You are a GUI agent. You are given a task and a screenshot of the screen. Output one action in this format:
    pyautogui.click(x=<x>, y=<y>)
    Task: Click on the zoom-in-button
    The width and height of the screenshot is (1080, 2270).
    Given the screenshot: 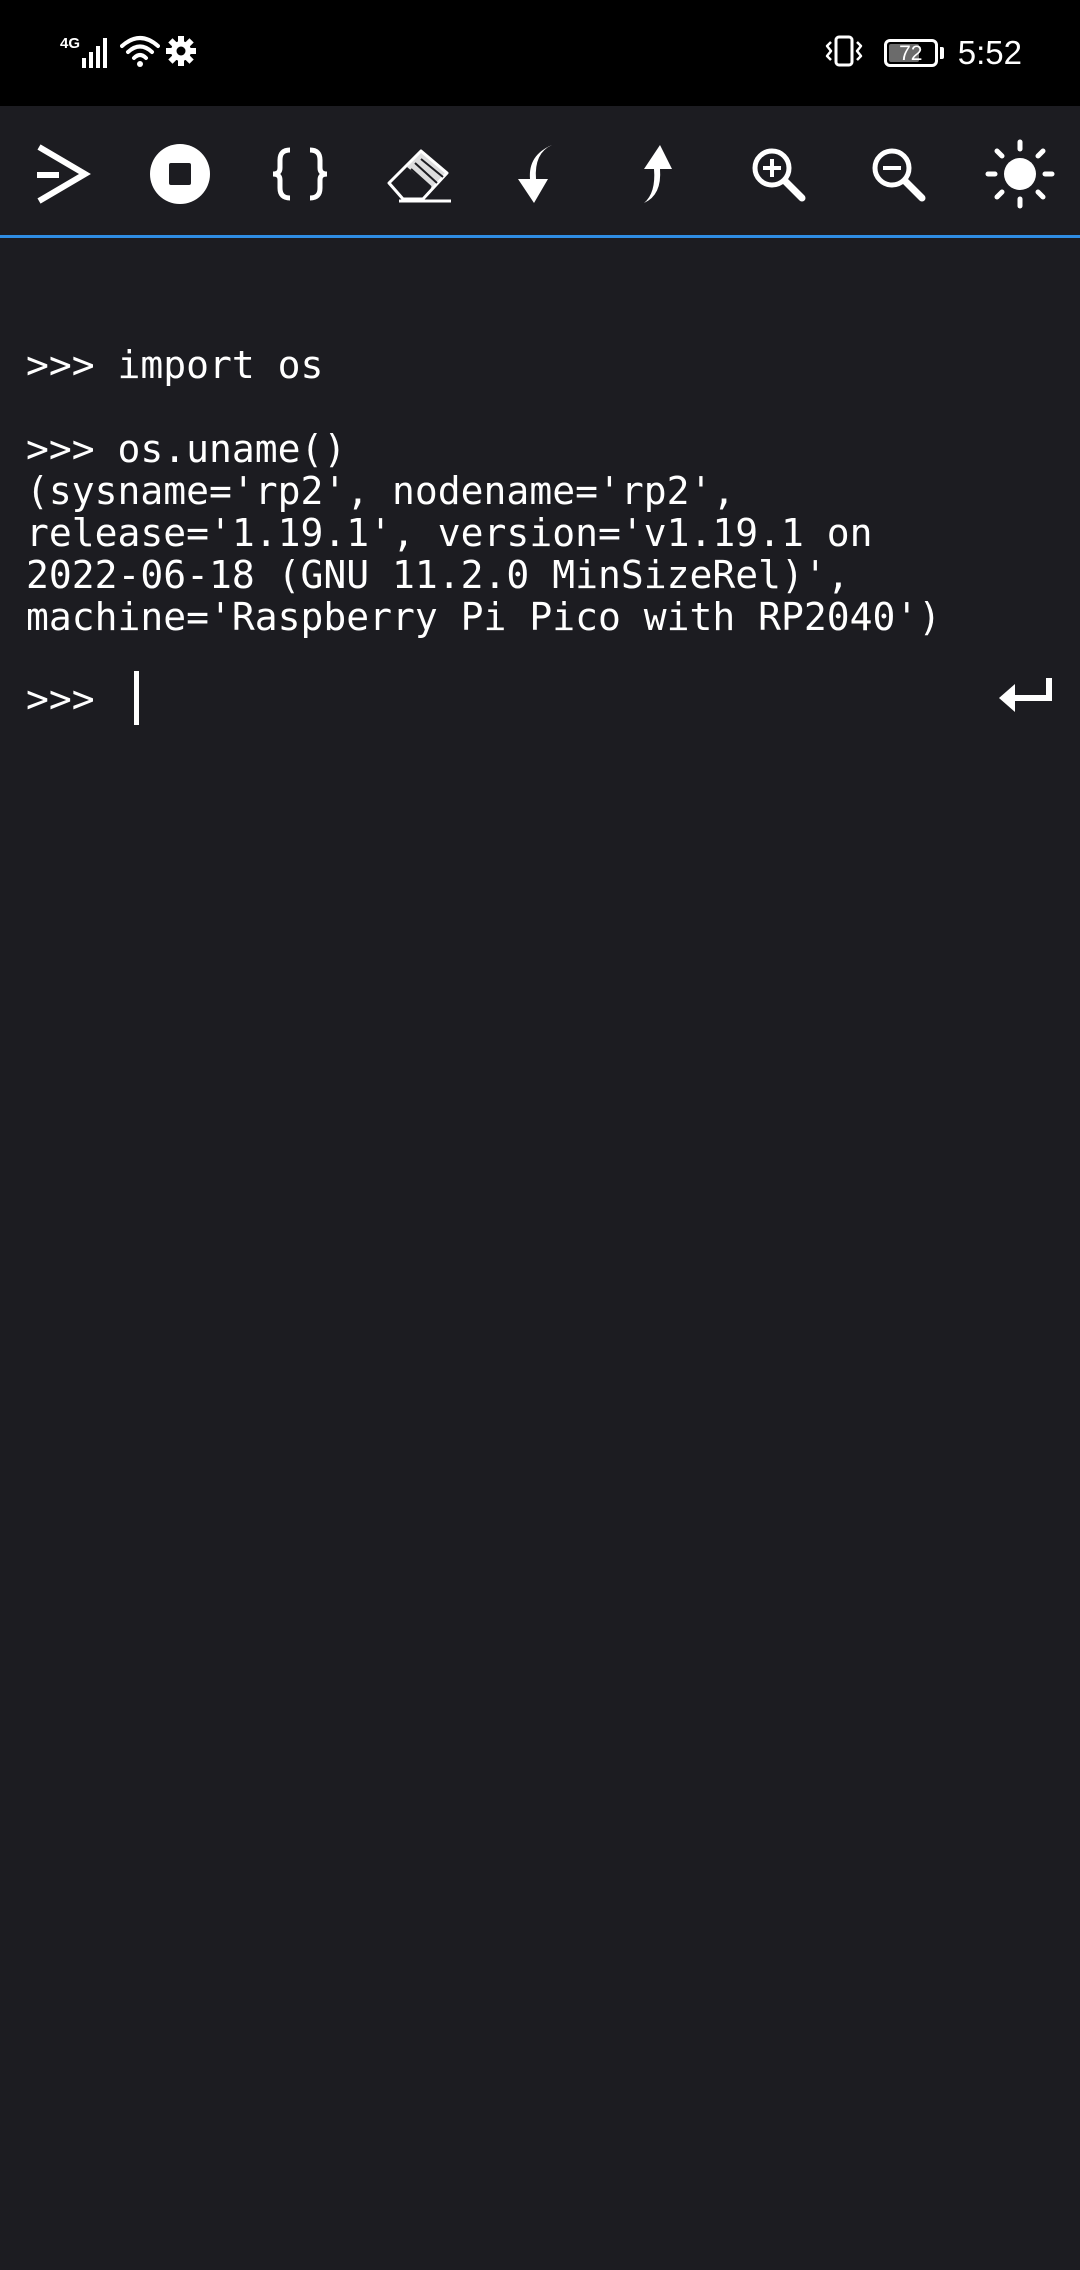 What is the action you would take?
    pyautogui.click(x=778, y=176)
    